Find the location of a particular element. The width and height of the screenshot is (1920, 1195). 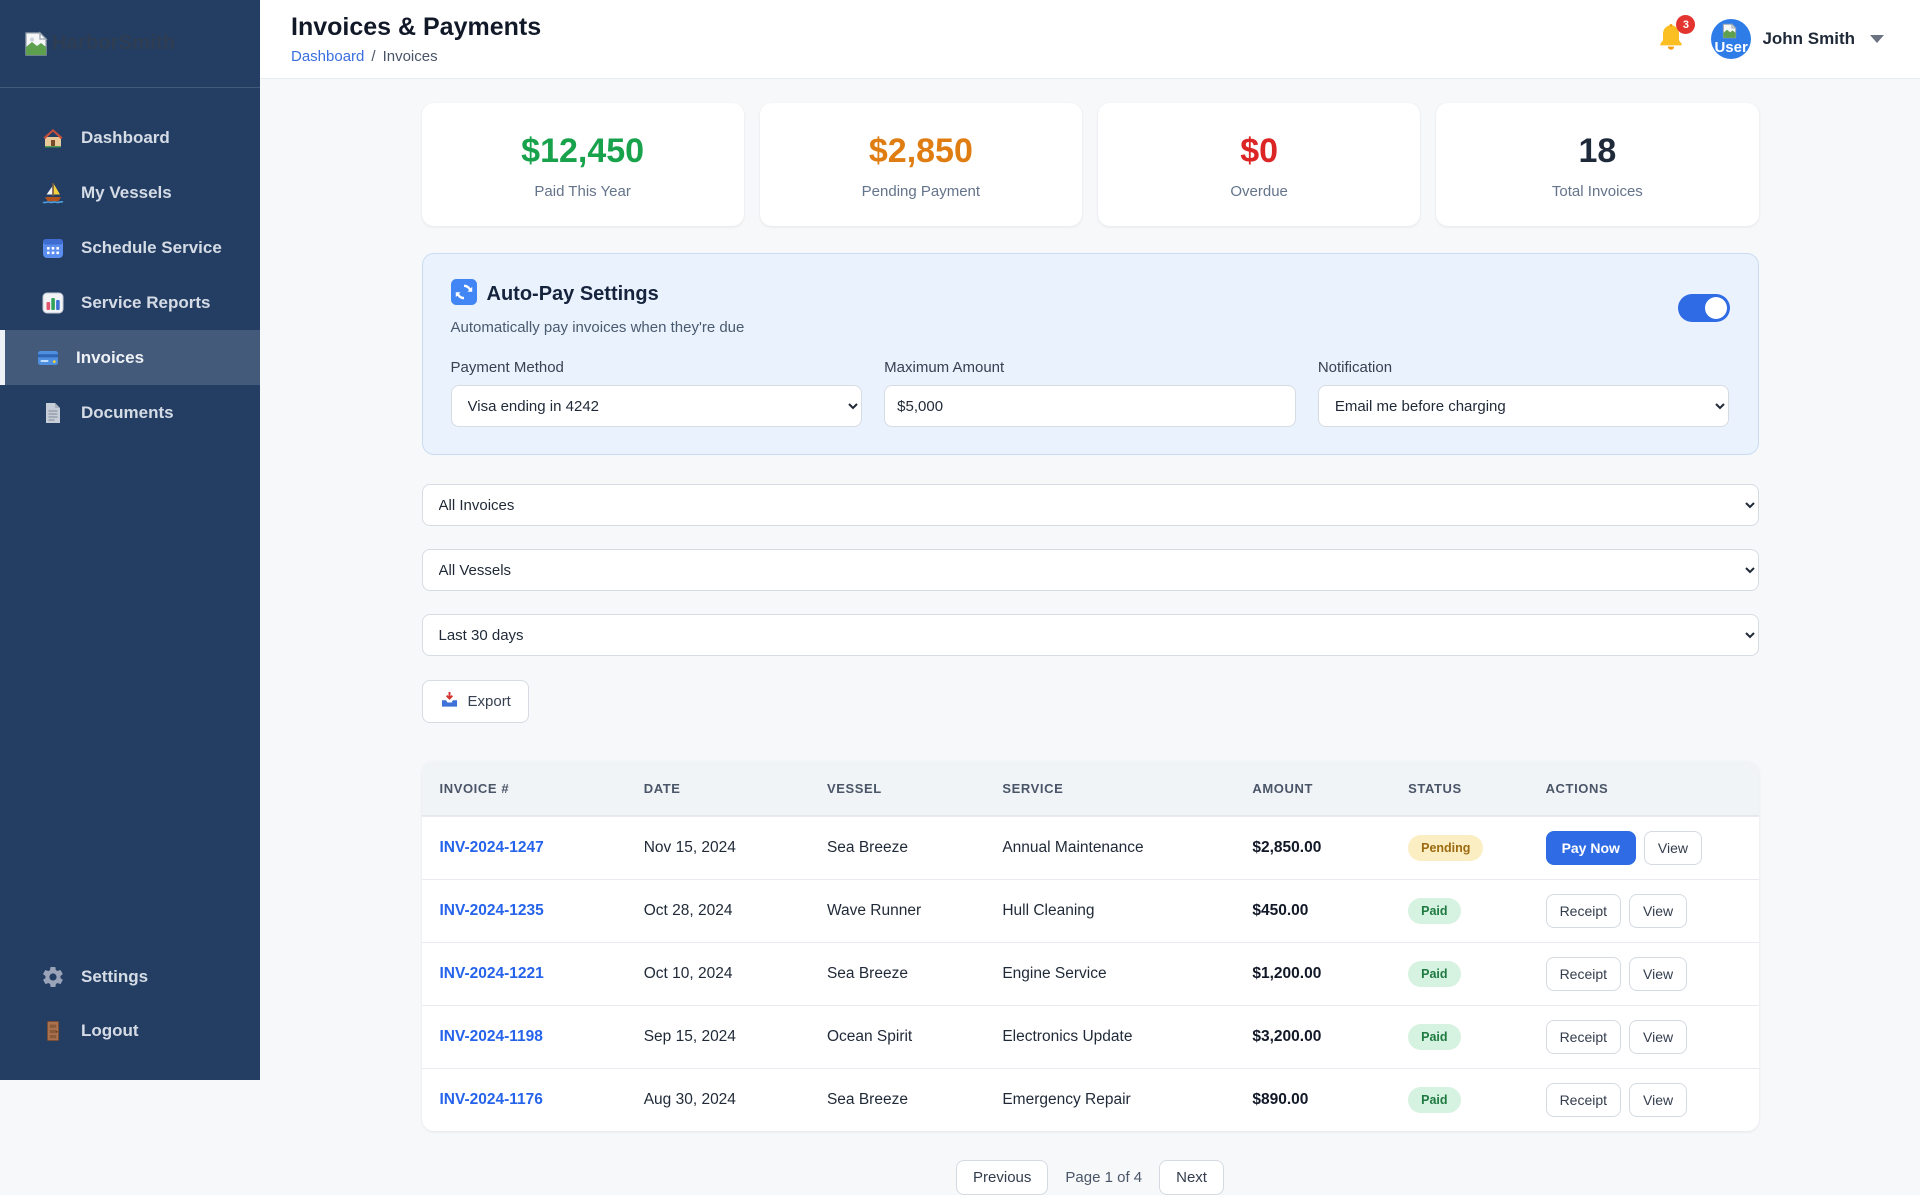

page-status: Page 1 of 4 is located at coordinates (1104, 1177).